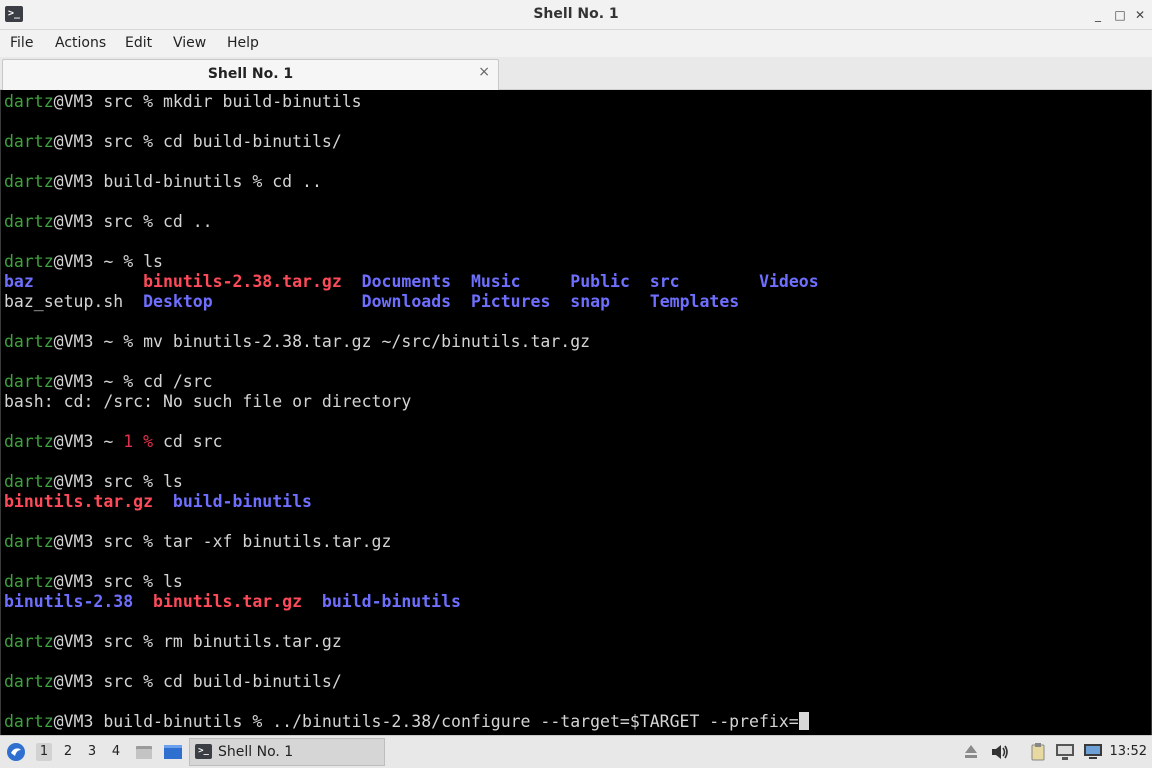 This screenshot has height=768, width=1152. I want to click on menu-view: View, so click(189, 43).